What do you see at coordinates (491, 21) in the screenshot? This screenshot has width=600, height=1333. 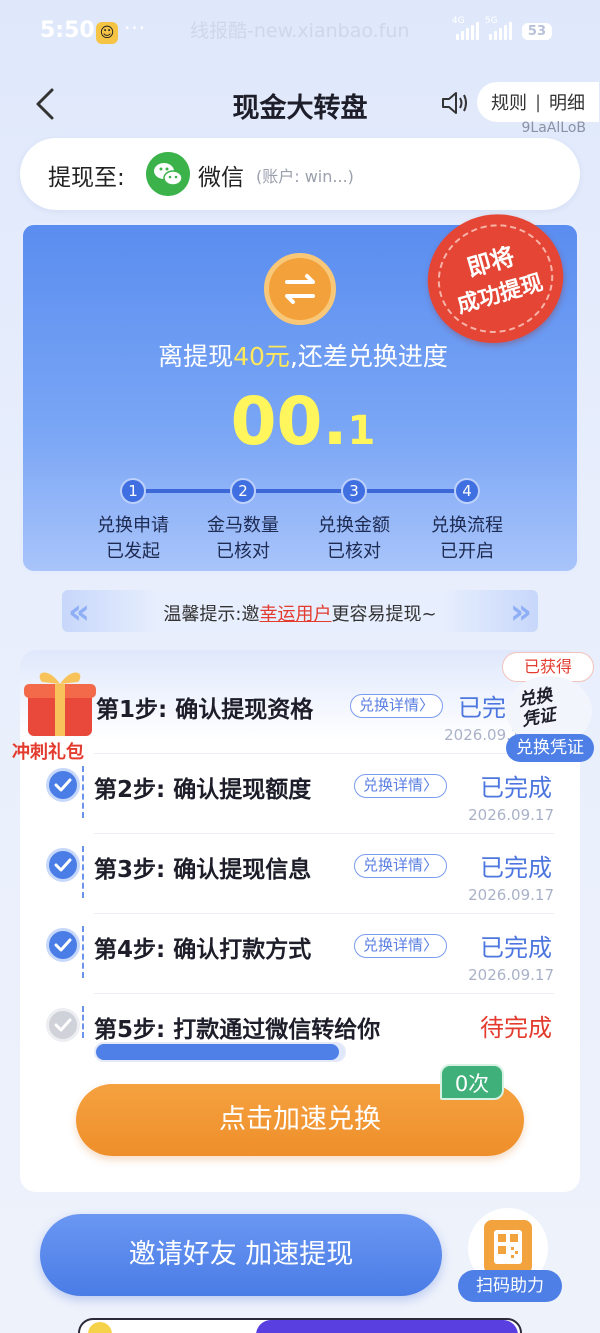 I see `signal-5g-label: 5G` at bounding box center [491, 21].